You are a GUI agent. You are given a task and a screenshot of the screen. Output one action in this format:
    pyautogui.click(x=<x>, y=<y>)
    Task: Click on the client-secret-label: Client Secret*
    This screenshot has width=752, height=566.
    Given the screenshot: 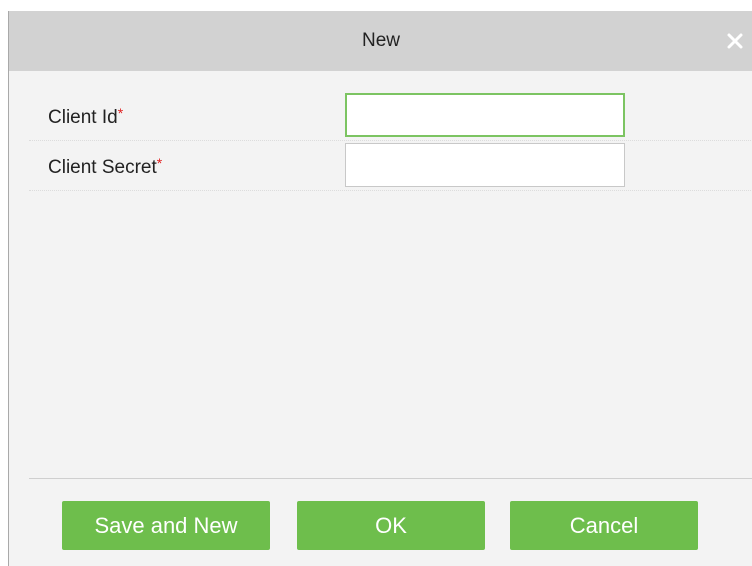 What is the action you would take?
    pyautogui.click(x=105, y=165)
    